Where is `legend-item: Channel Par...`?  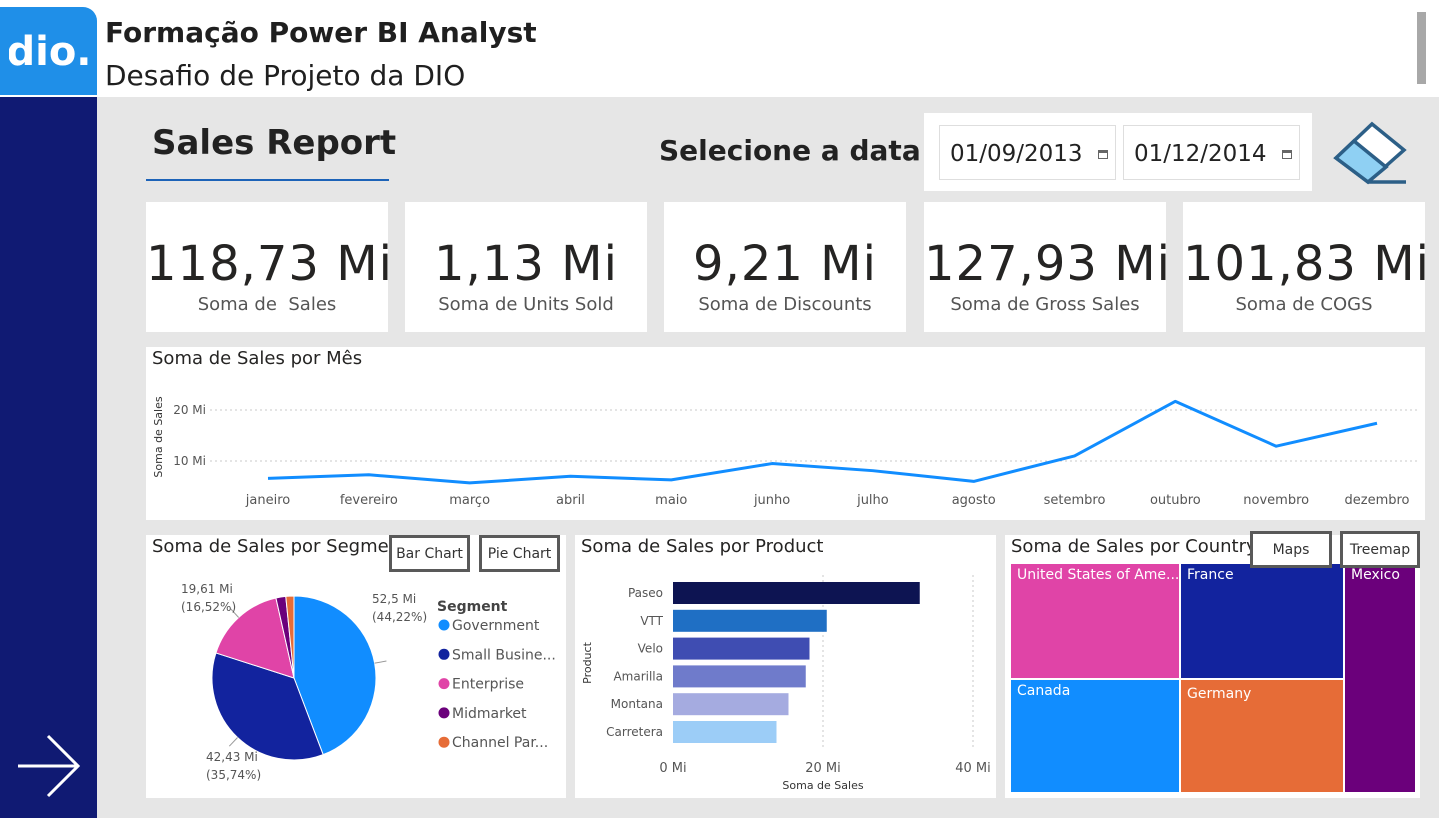
legend-item: Channel Par... is located at coordinates (500, 743).